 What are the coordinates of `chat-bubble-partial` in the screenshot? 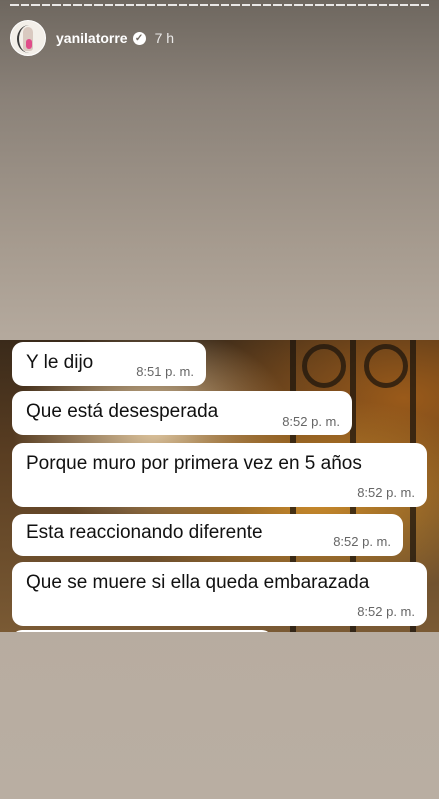 It's located at (142, 631).